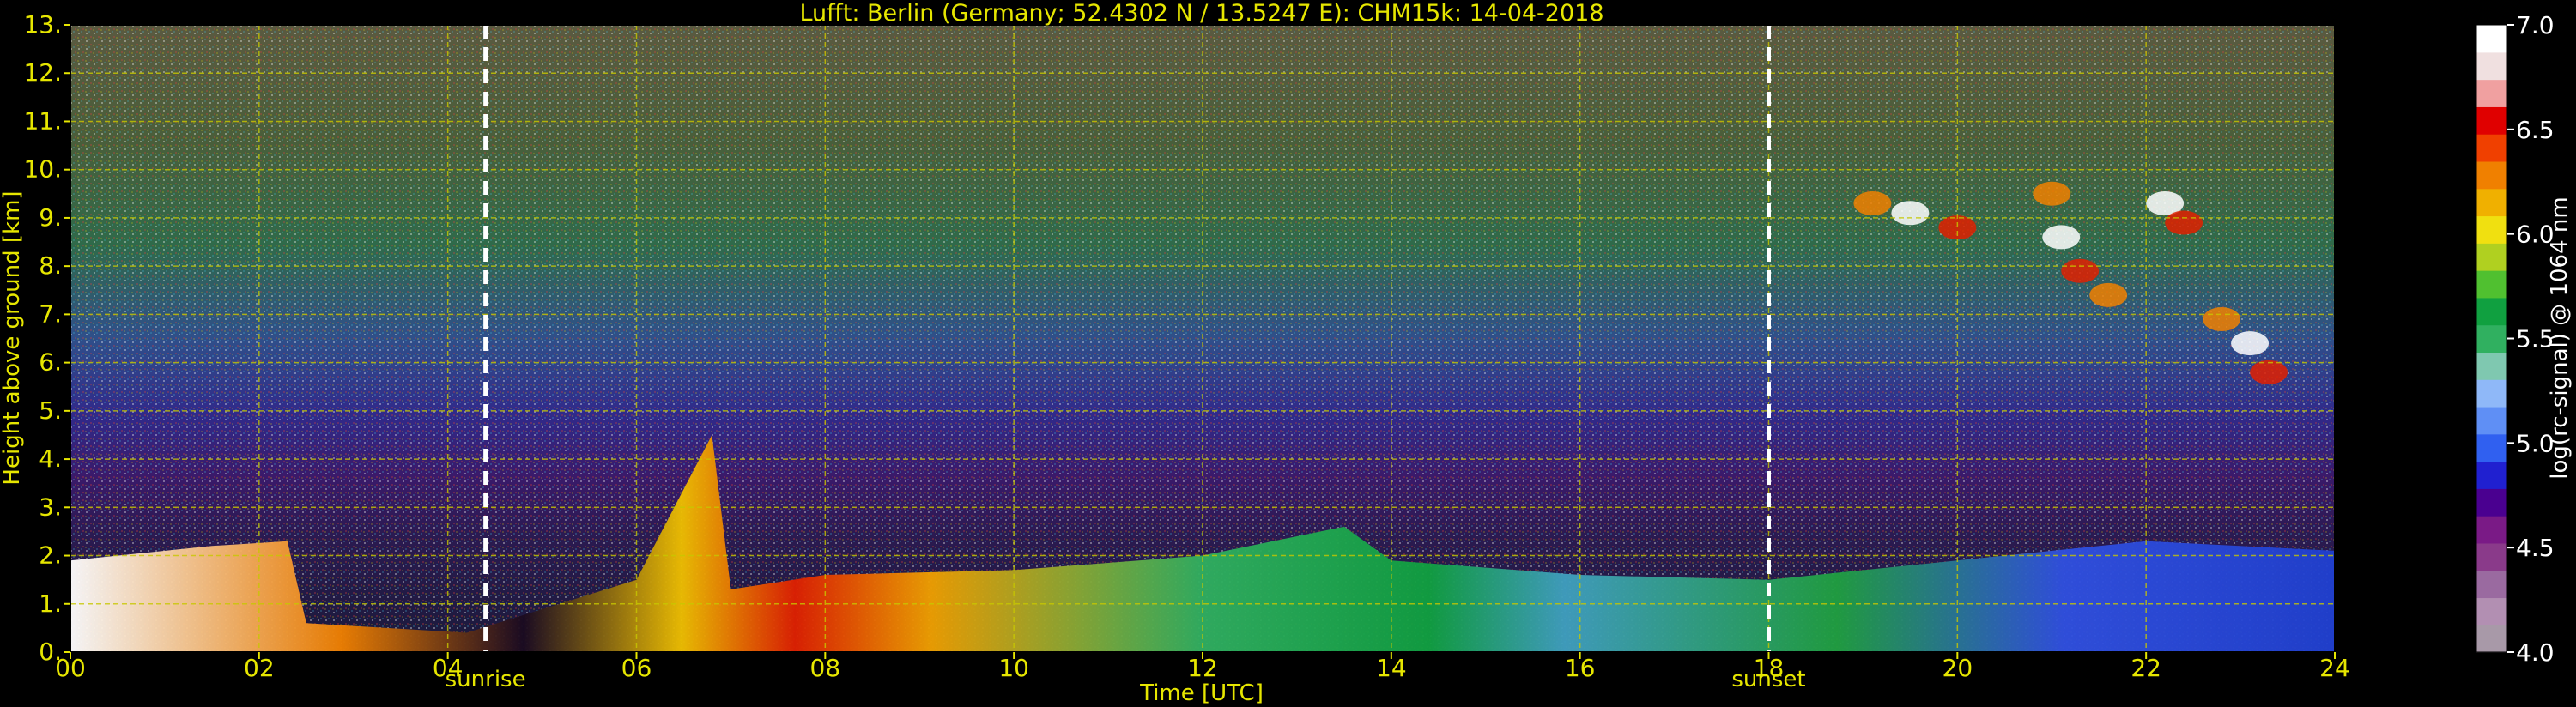  What do you see at coordinates (50, 363) in the screenshot?
I see `y-tick-label: 6.` at bounding box center [50, 363].